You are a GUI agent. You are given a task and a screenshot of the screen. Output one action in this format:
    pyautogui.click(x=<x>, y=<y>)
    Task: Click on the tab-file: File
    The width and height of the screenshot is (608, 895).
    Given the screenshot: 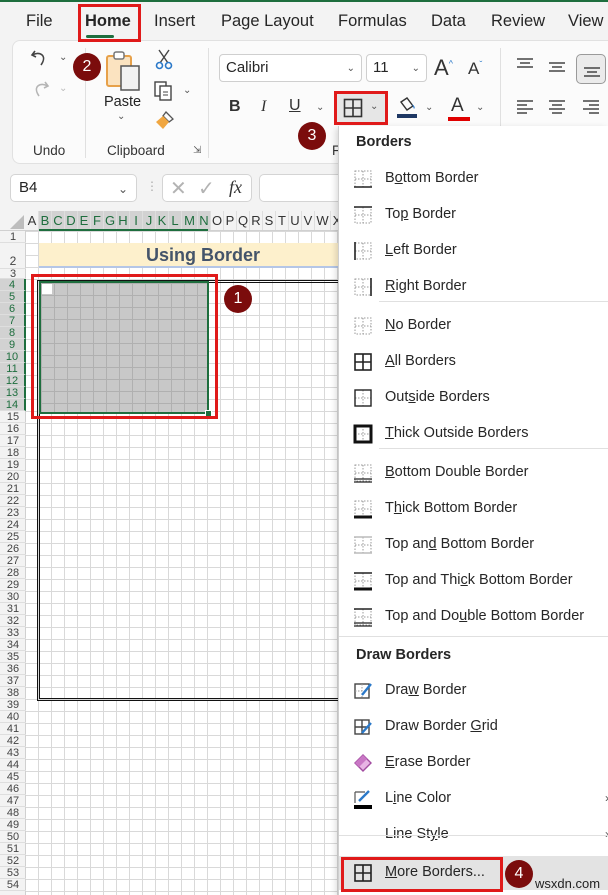 What is the action you would take?
    pyautogui.click(x=39, y=21)
    